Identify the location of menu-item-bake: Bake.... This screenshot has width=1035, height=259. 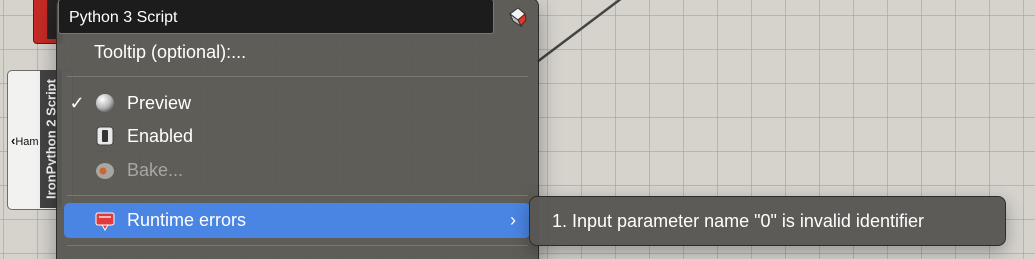
(297, 170).